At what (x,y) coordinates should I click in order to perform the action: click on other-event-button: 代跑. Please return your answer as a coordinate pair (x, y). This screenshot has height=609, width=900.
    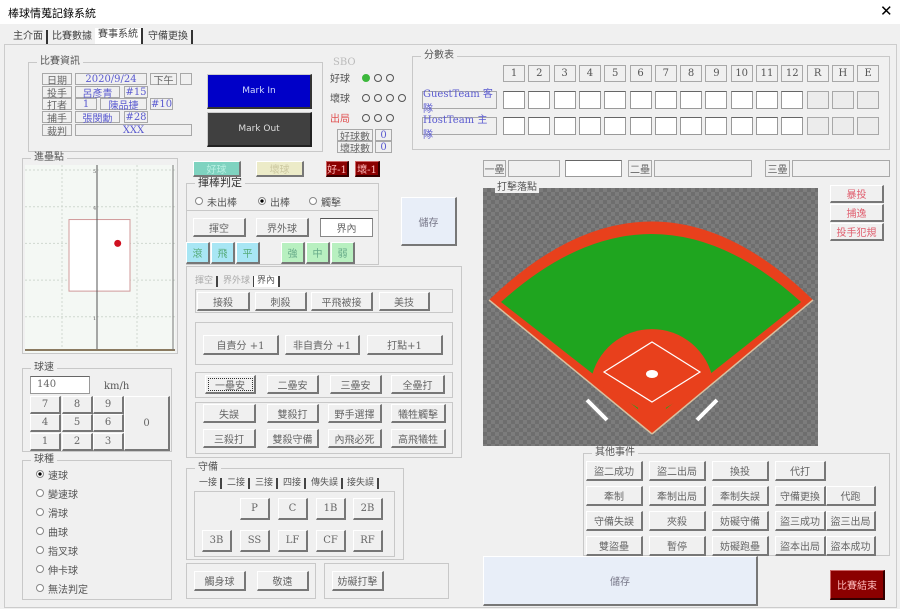
    Looking at the image, I should click on (851, 496).